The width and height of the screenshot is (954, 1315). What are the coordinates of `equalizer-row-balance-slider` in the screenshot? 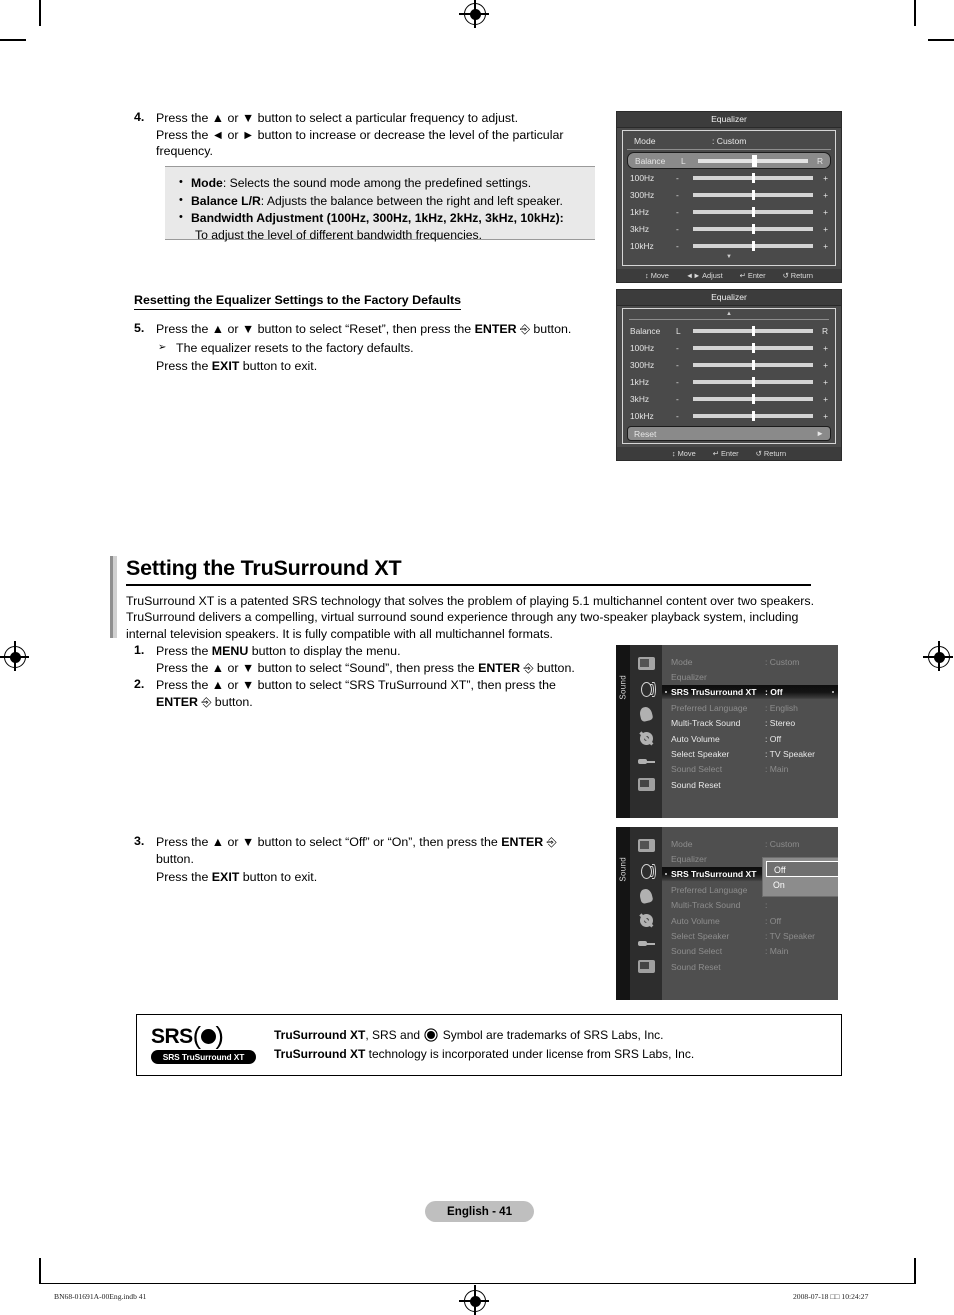 It's located at (753, 160).